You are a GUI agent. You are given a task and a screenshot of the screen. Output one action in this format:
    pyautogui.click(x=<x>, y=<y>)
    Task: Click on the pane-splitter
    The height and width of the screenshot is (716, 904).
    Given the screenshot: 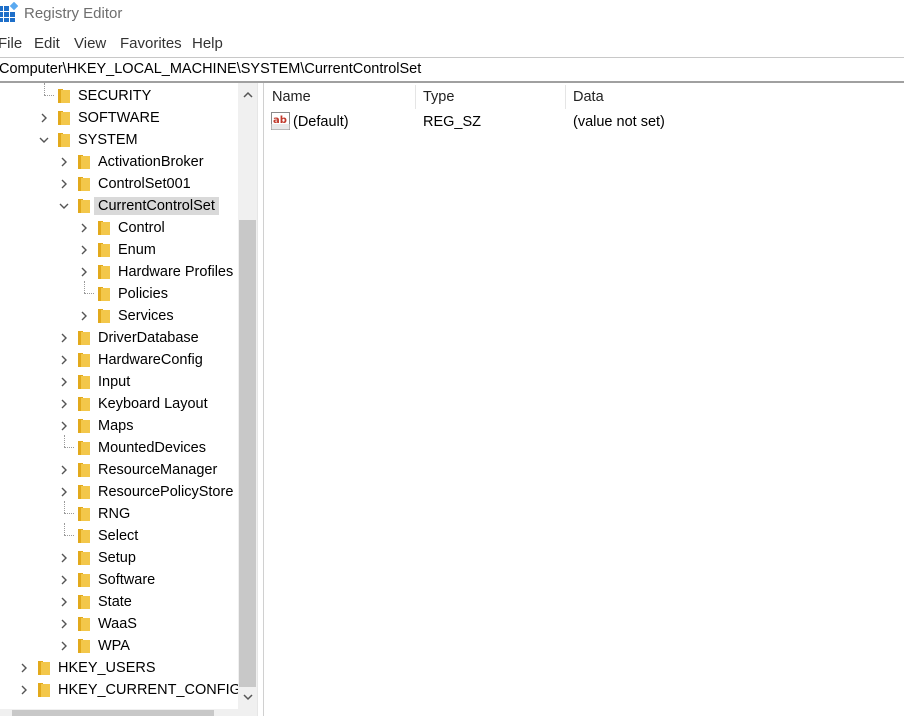 What is the action you would take?
    pyautogui.click(x=260, y=399)
    